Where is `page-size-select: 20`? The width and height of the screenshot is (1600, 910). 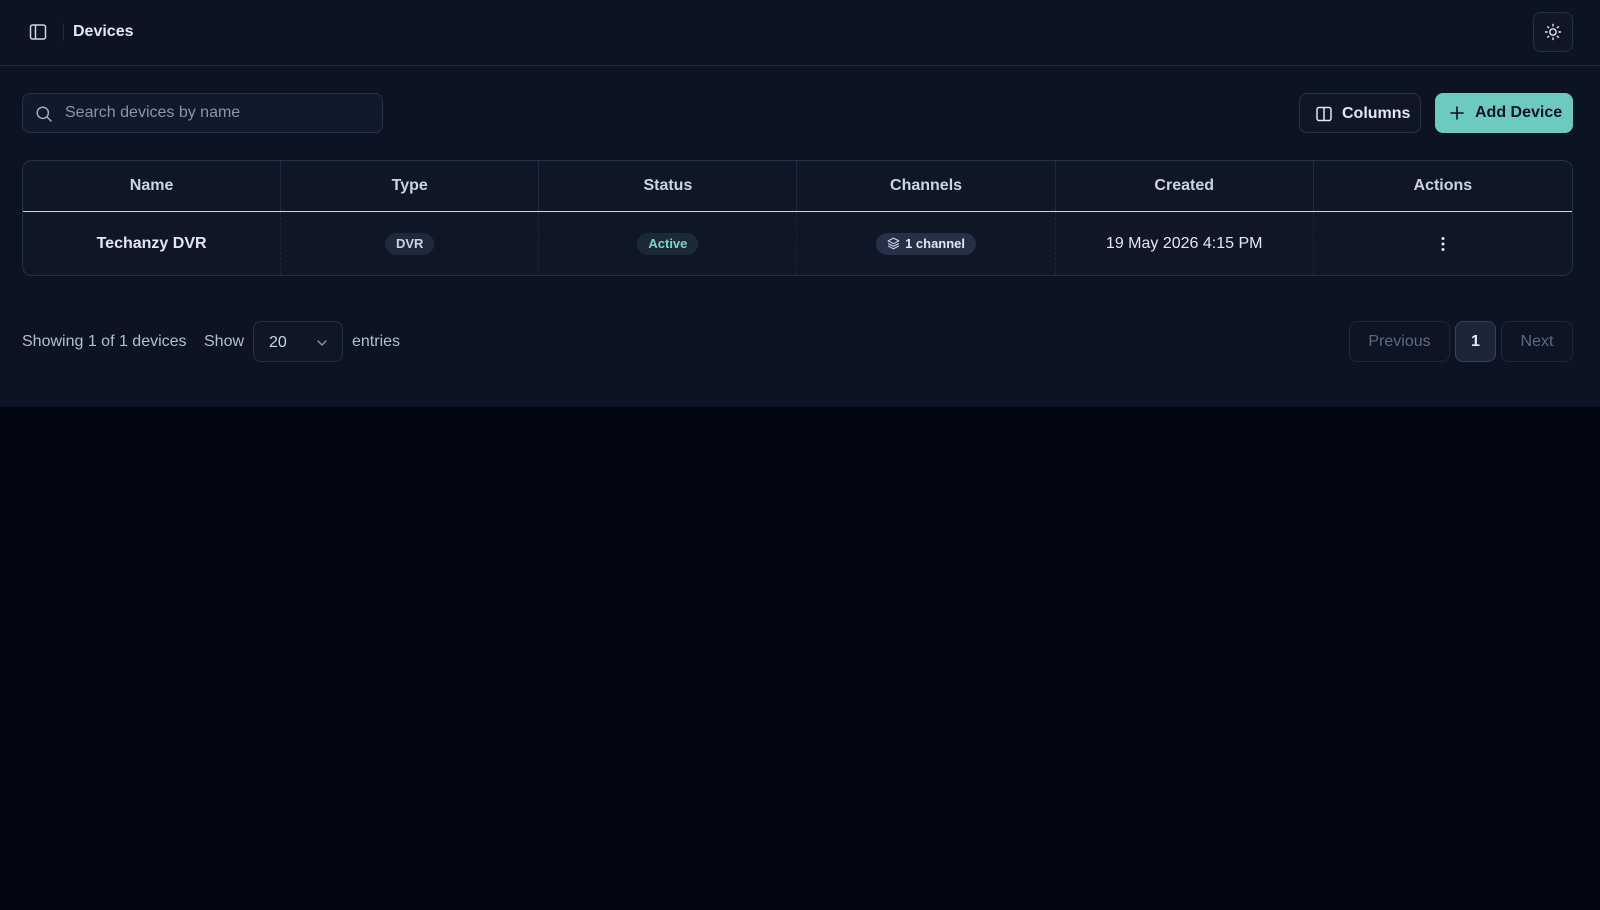
page-size-select: 20 is located at coordinates (298, 341).